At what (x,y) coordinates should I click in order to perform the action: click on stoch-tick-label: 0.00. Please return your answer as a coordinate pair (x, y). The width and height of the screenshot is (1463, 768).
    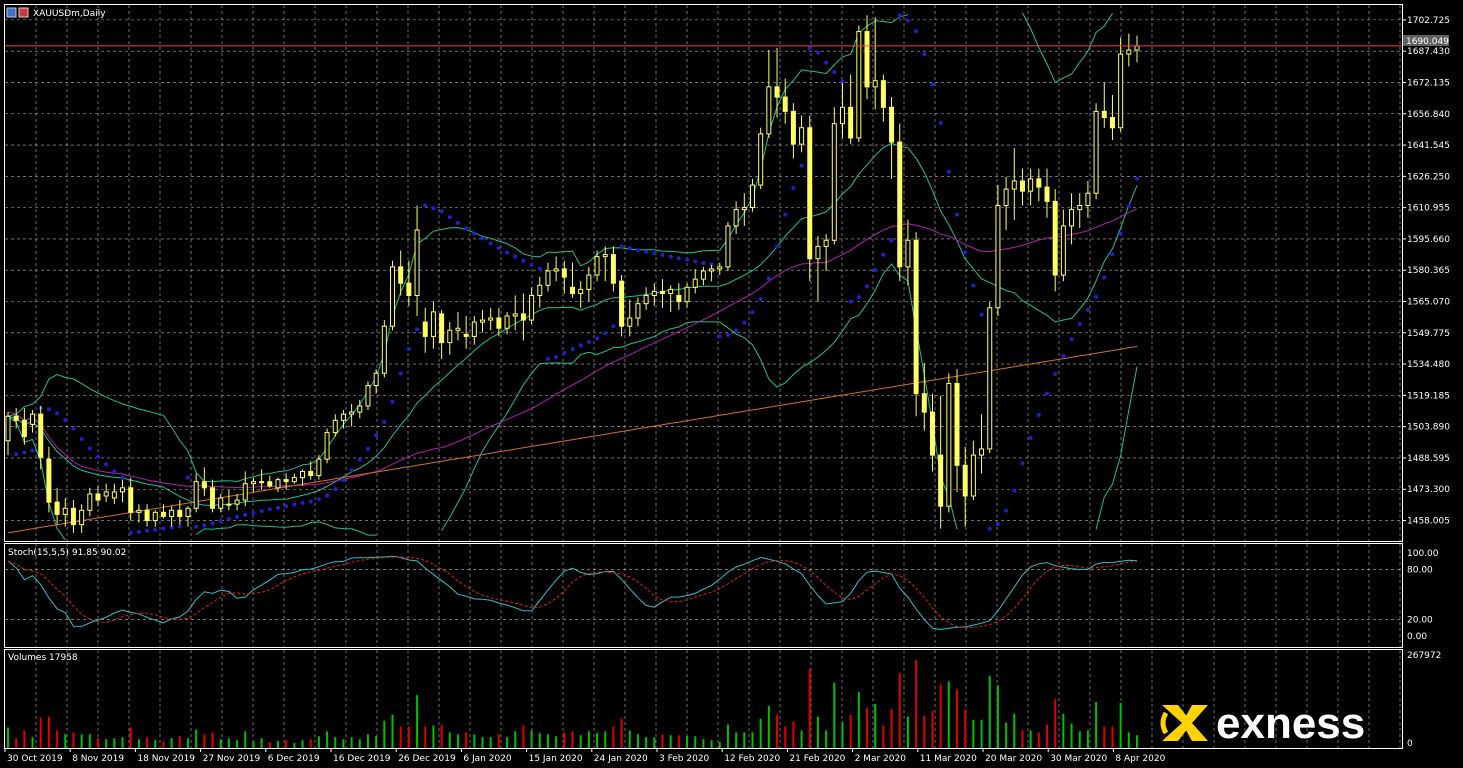
    Looking at the image, I should click on (1417, 637).